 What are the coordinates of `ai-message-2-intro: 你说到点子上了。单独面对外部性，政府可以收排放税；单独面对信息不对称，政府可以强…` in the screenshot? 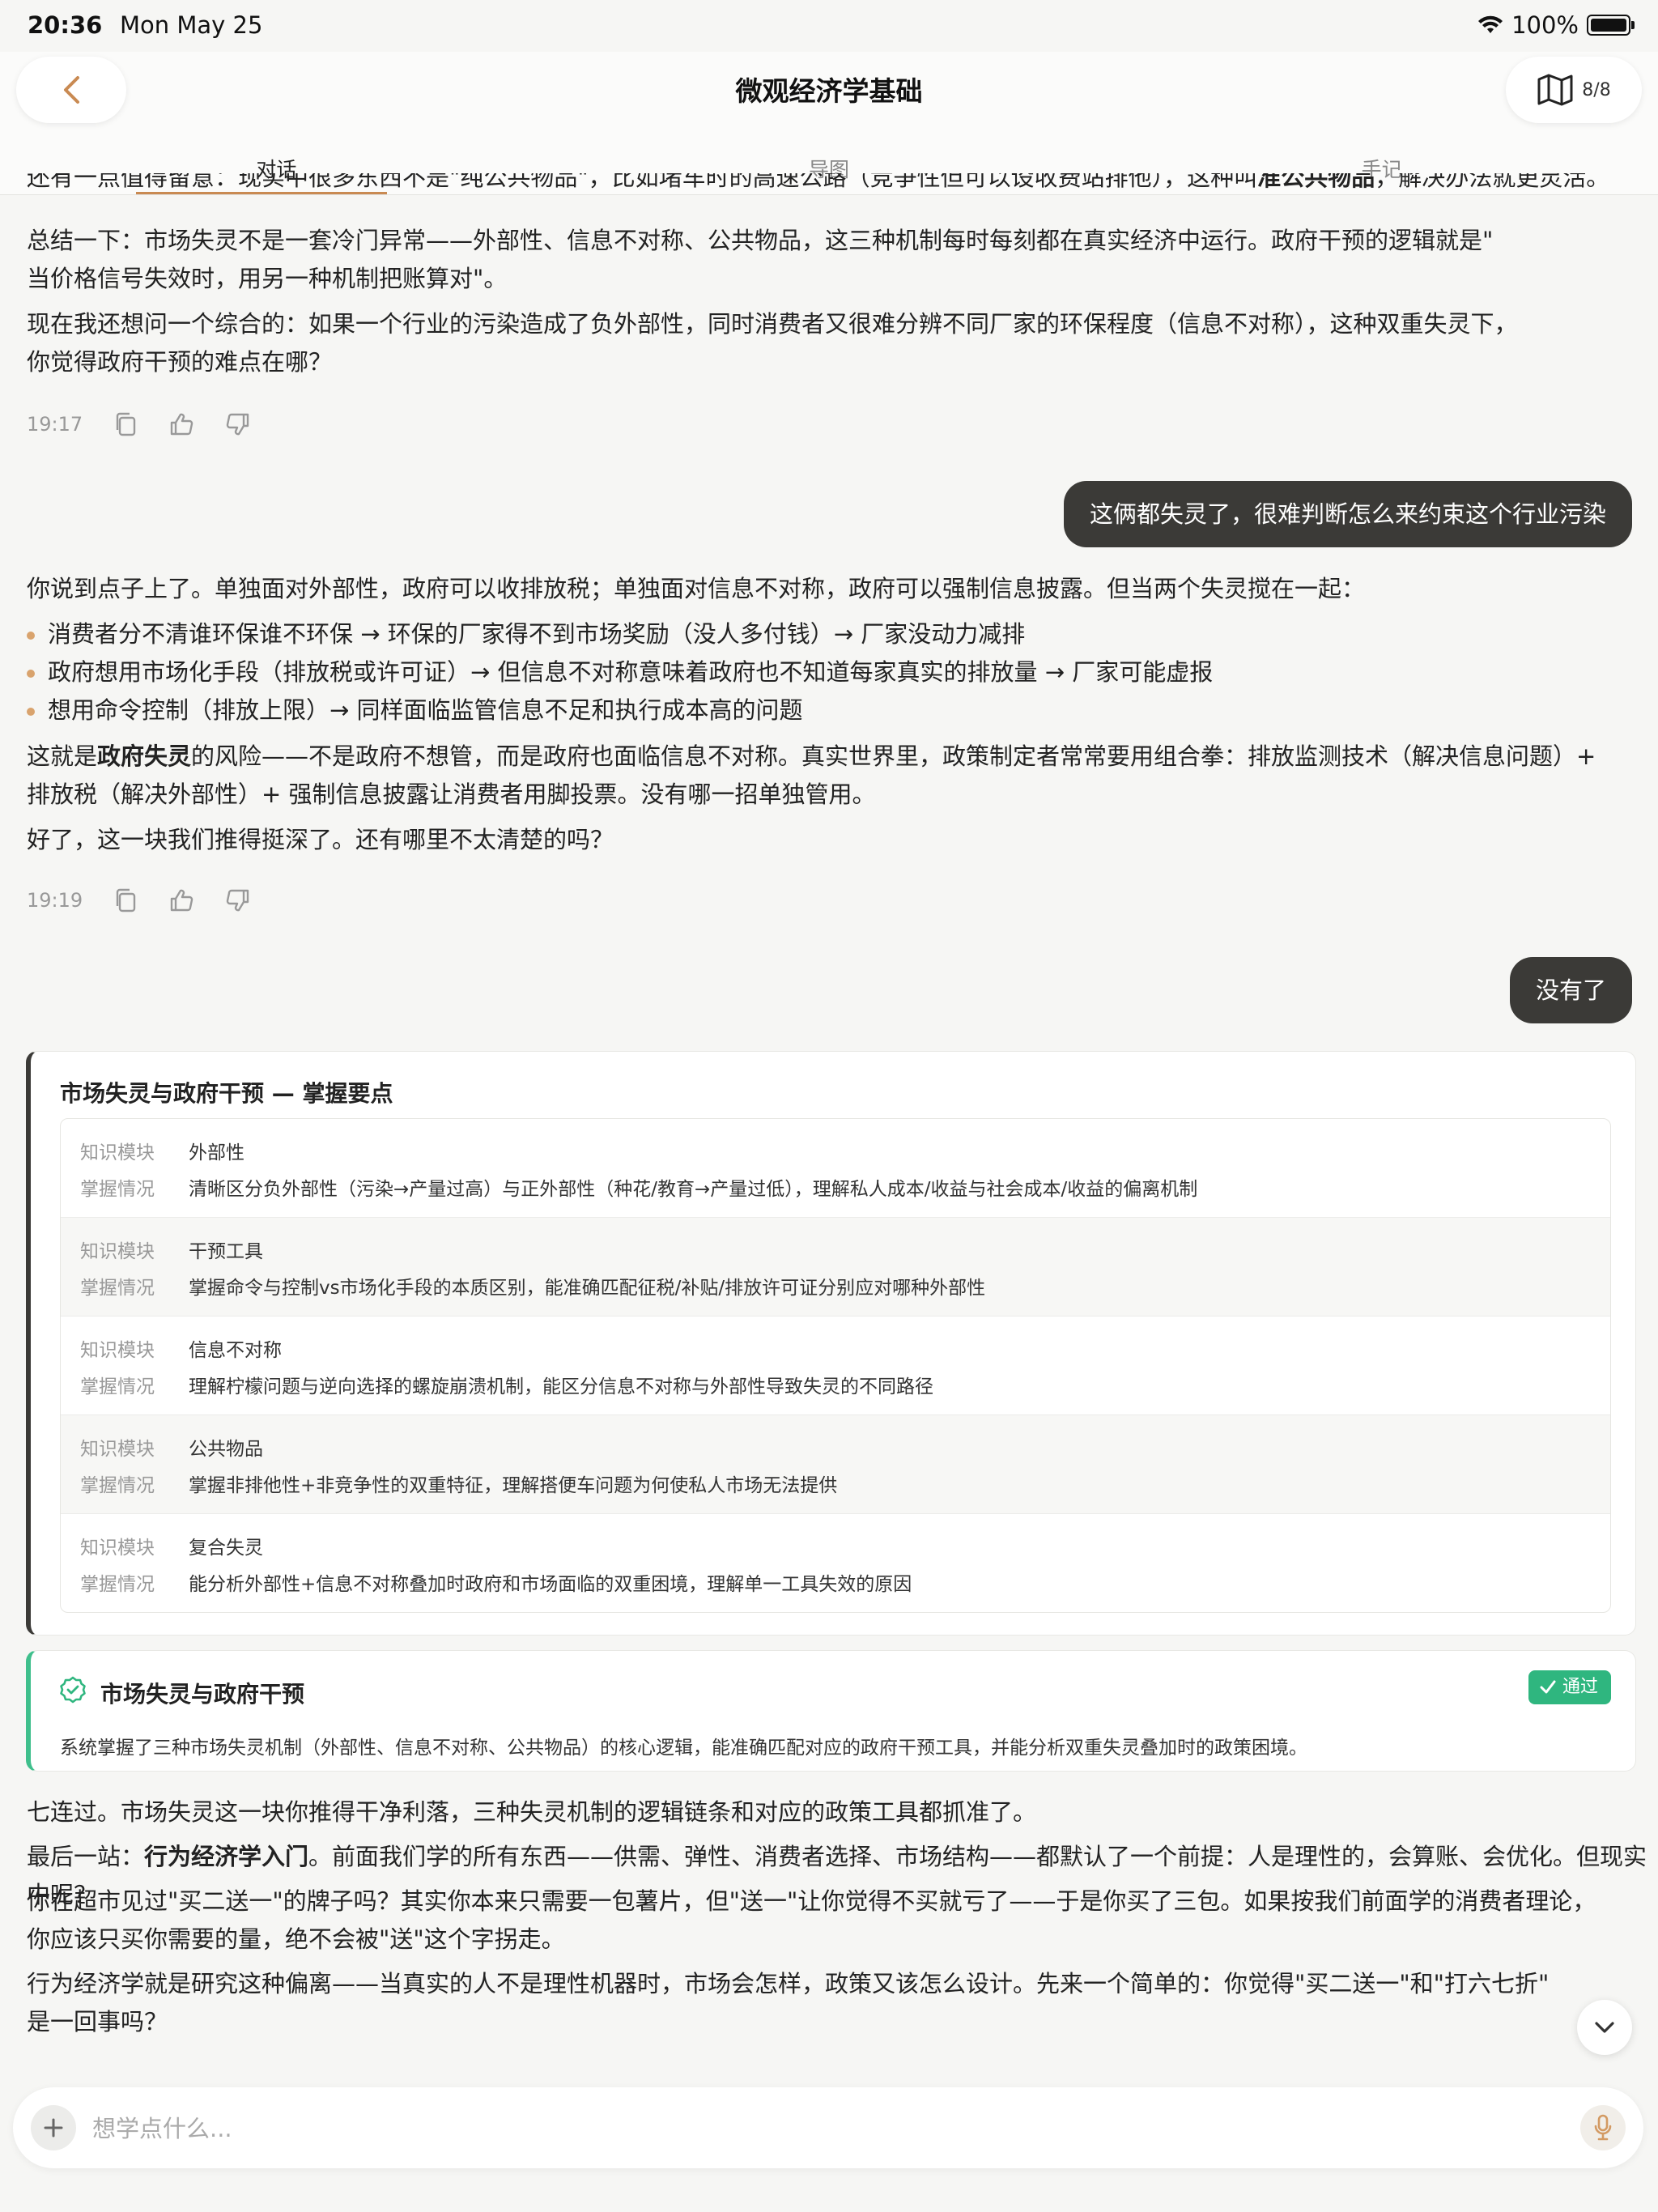 It's located at (696, 589).